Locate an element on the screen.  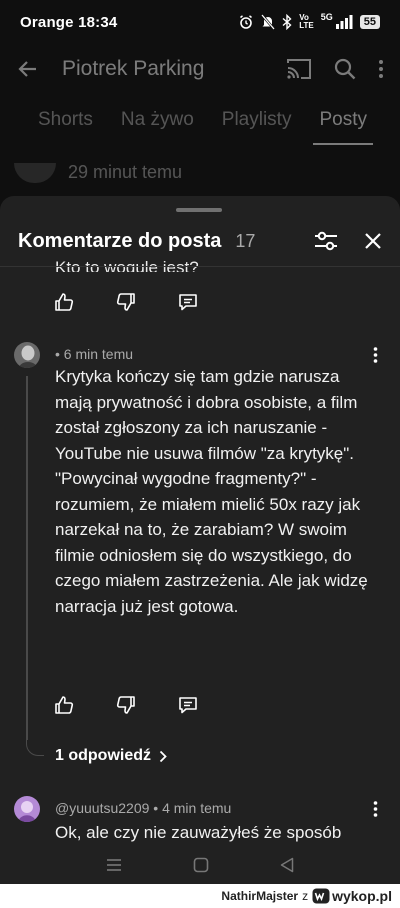
sliders-icon is located at coordinates (326, 241).